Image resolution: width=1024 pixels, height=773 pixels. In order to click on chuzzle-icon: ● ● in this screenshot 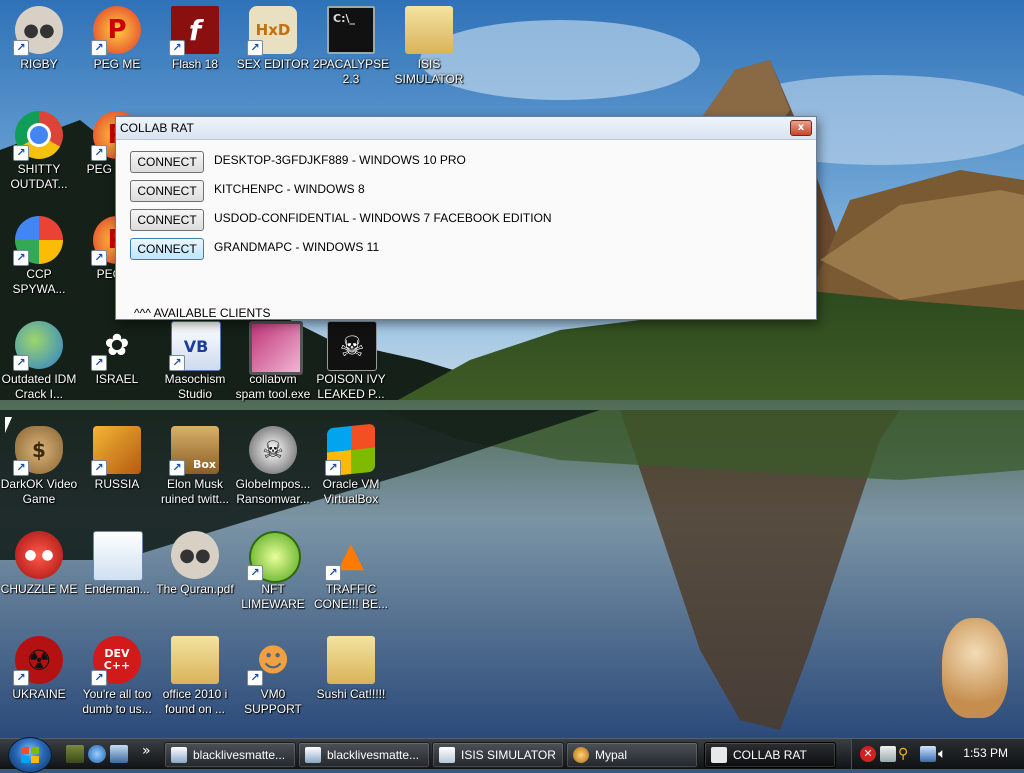, I will do `click(39, 555)`.